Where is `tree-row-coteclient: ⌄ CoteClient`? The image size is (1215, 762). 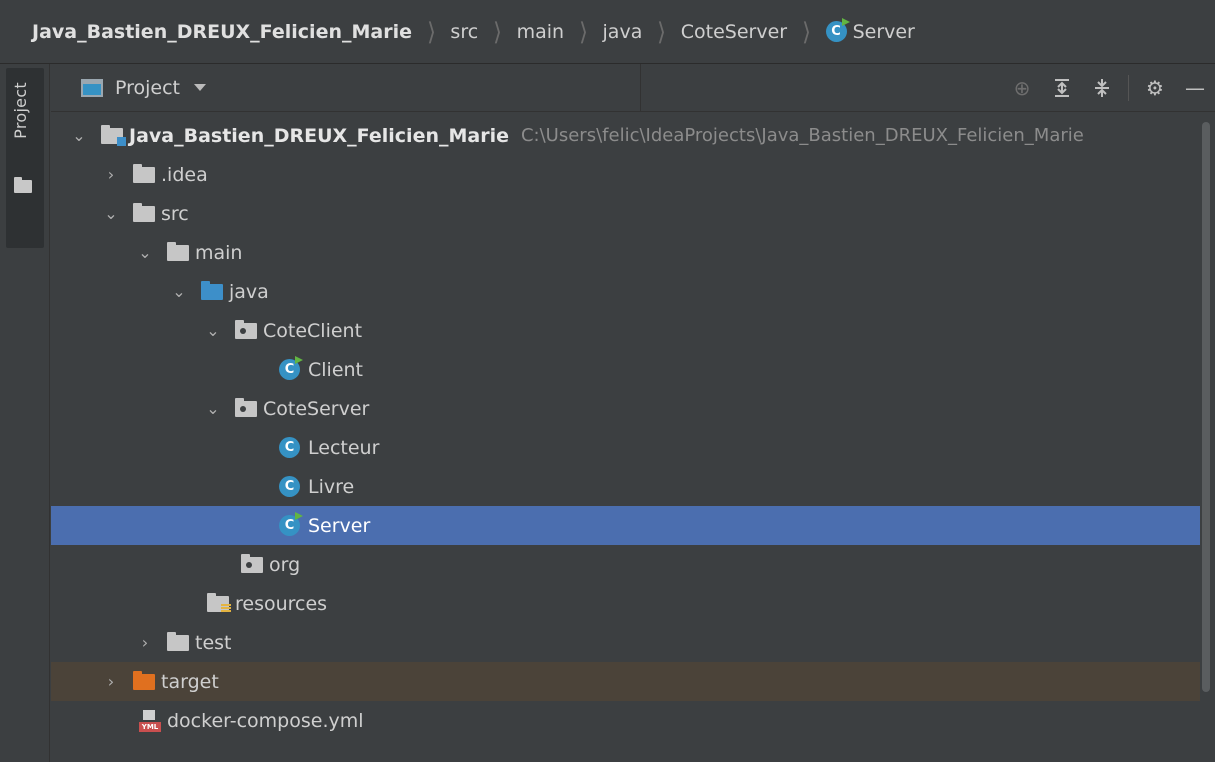
tree-row-coteclient: ⌄ CoteClient is located at coordinates (625, 330).